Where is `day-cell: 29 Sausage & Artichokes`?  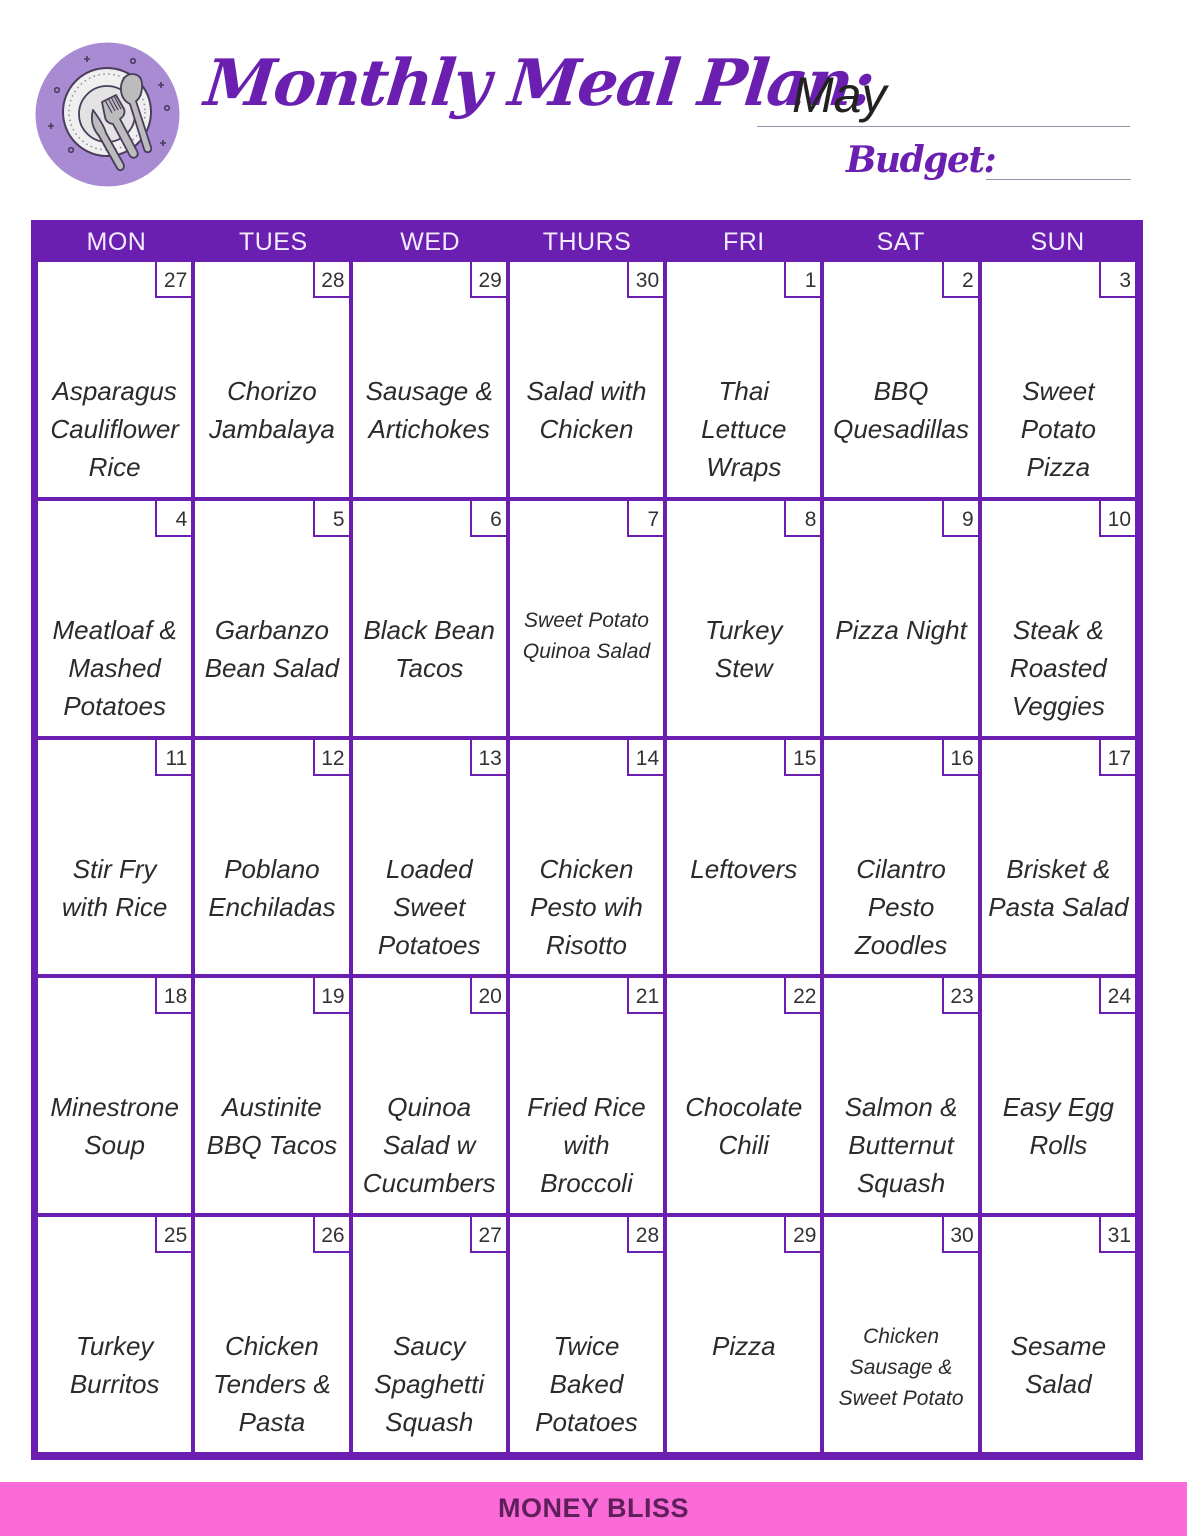
day-cell: 29 Sausage & Artichokes is located at coordinates (429, 379).